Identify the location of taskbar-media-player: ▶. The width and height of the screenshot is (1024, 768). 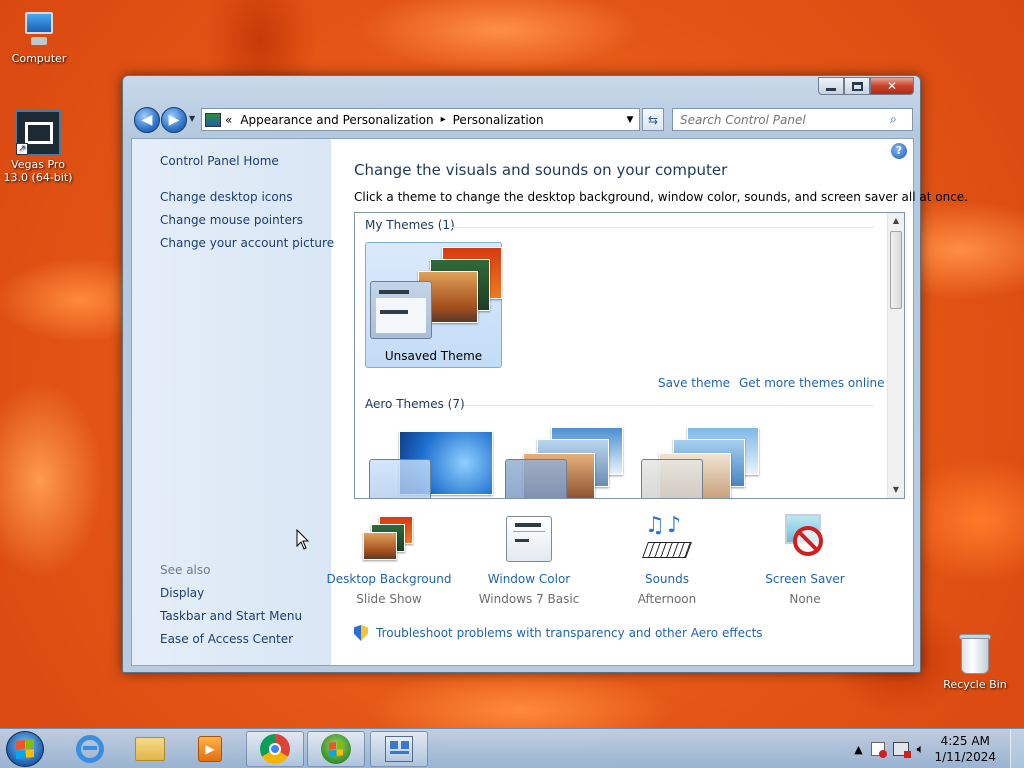
(210, 749).